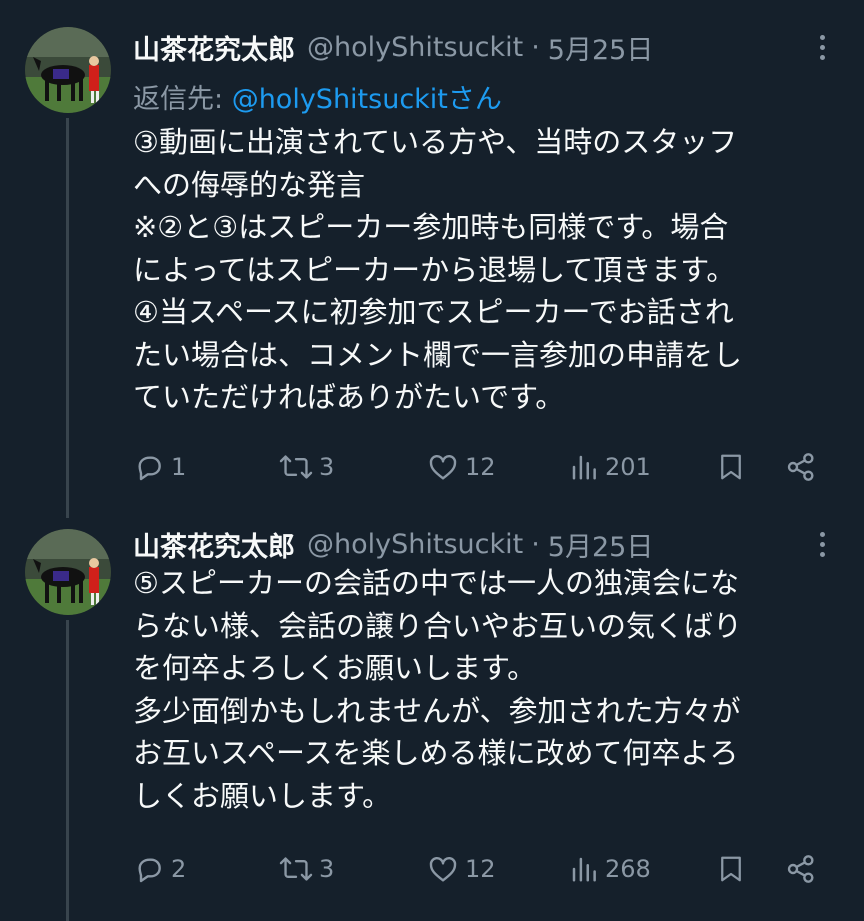 The height and width of the screenshot is (921, 864). I want to click on tweet-text-line: しくお願いします。, so click(262, 795).